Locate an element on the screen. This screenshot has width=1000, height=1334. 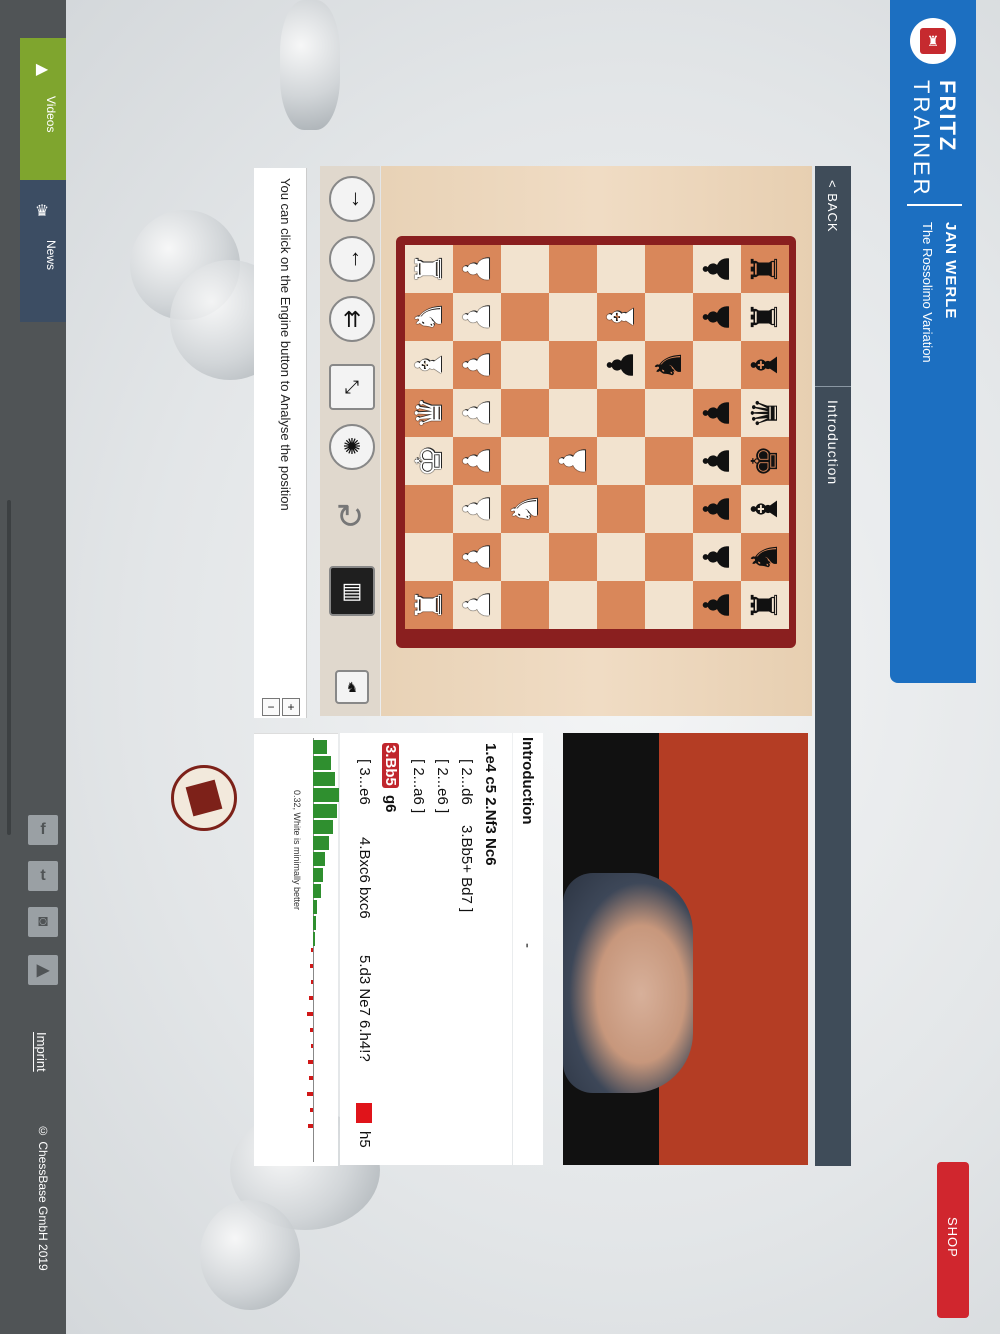
engine-icon: ✺ is located at coordinates (352, 447).